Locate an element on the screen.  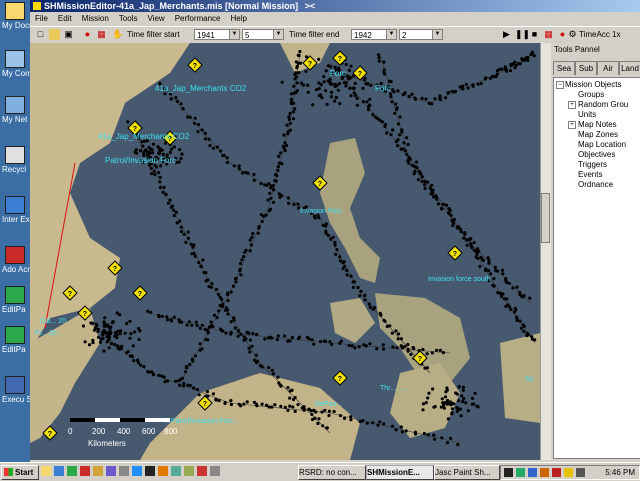
stop-icon: ■ is located at coordinates (534, 34).